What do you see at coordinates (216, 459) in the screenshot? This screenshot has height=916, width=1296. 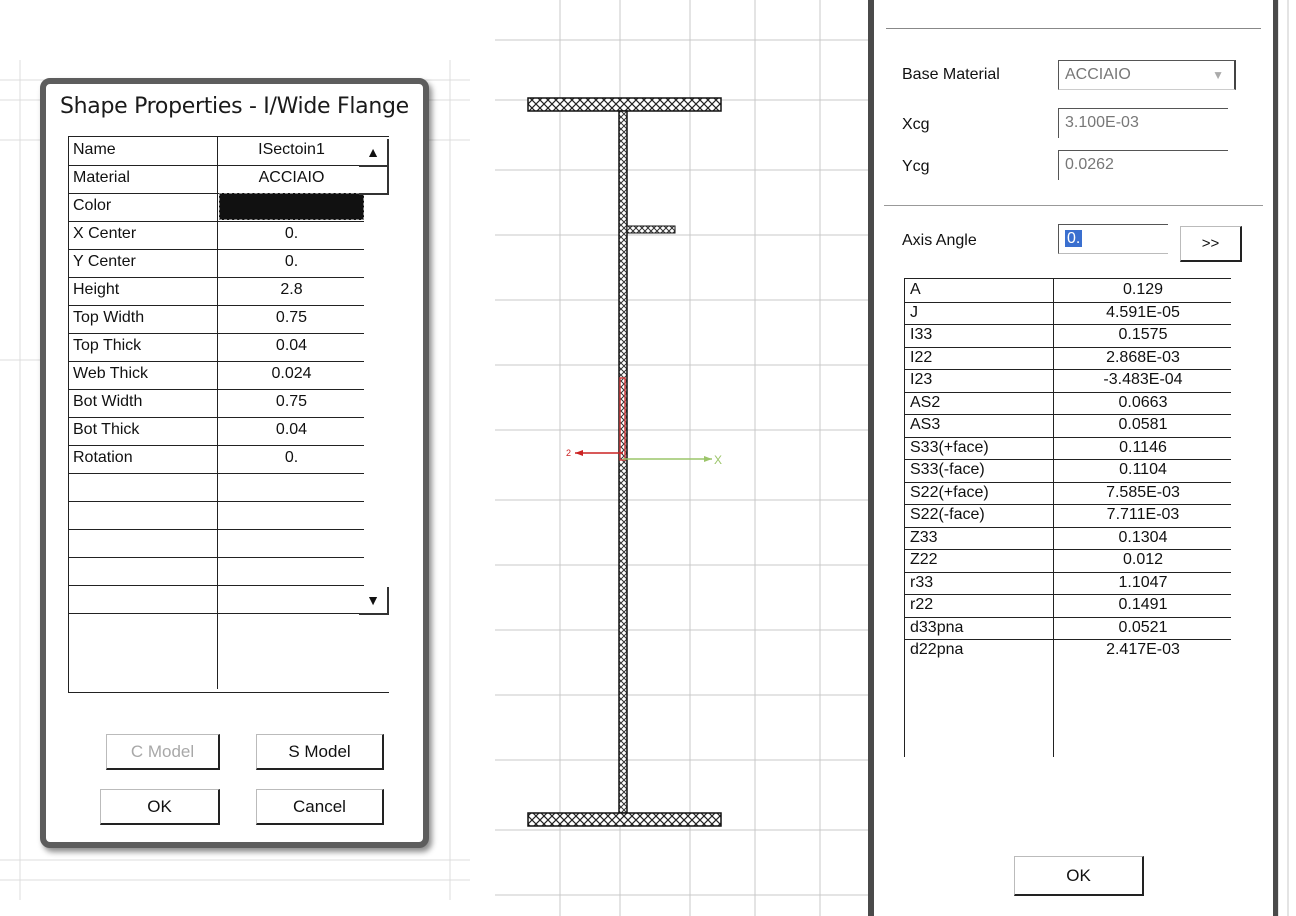 I see `property-row-rotation: Rotation 0.` at bounding box center [216, 459].